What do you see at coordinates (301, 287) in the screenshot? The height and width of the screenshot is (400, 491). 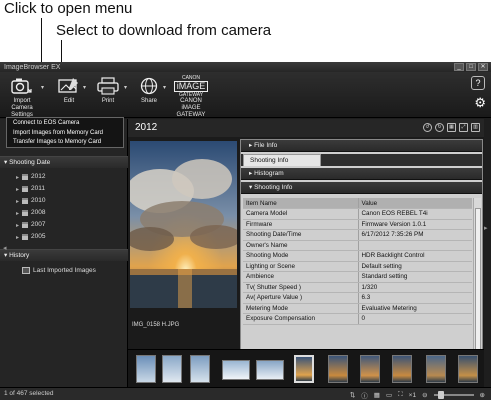 I see `item-name: Tv( Shutter Speed )` at bounding box center [301, 287].